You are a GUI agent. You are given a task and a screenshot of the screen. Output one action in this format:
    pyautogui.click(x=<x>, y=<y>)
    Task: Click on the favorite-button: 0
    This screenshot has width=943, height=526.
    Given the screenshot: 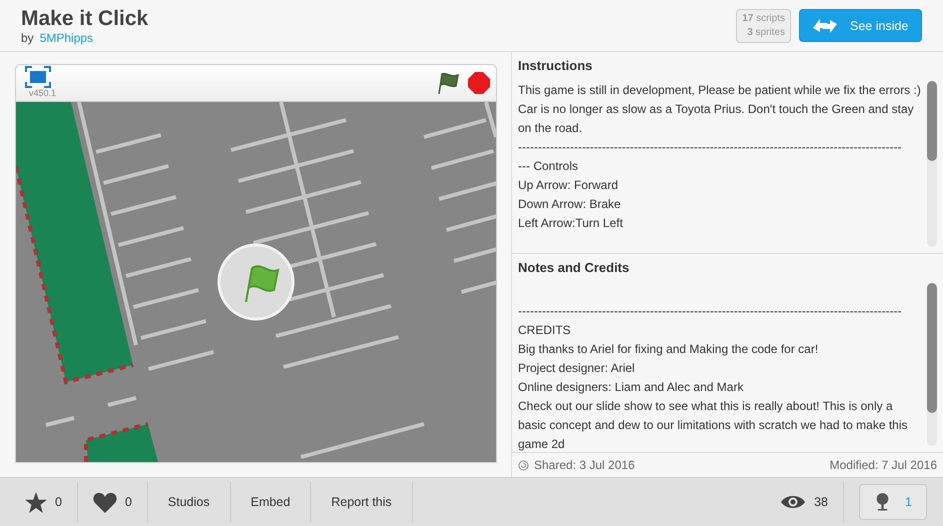 What is the action you would take?
    pyautogui.click(x=44, y=502)
    